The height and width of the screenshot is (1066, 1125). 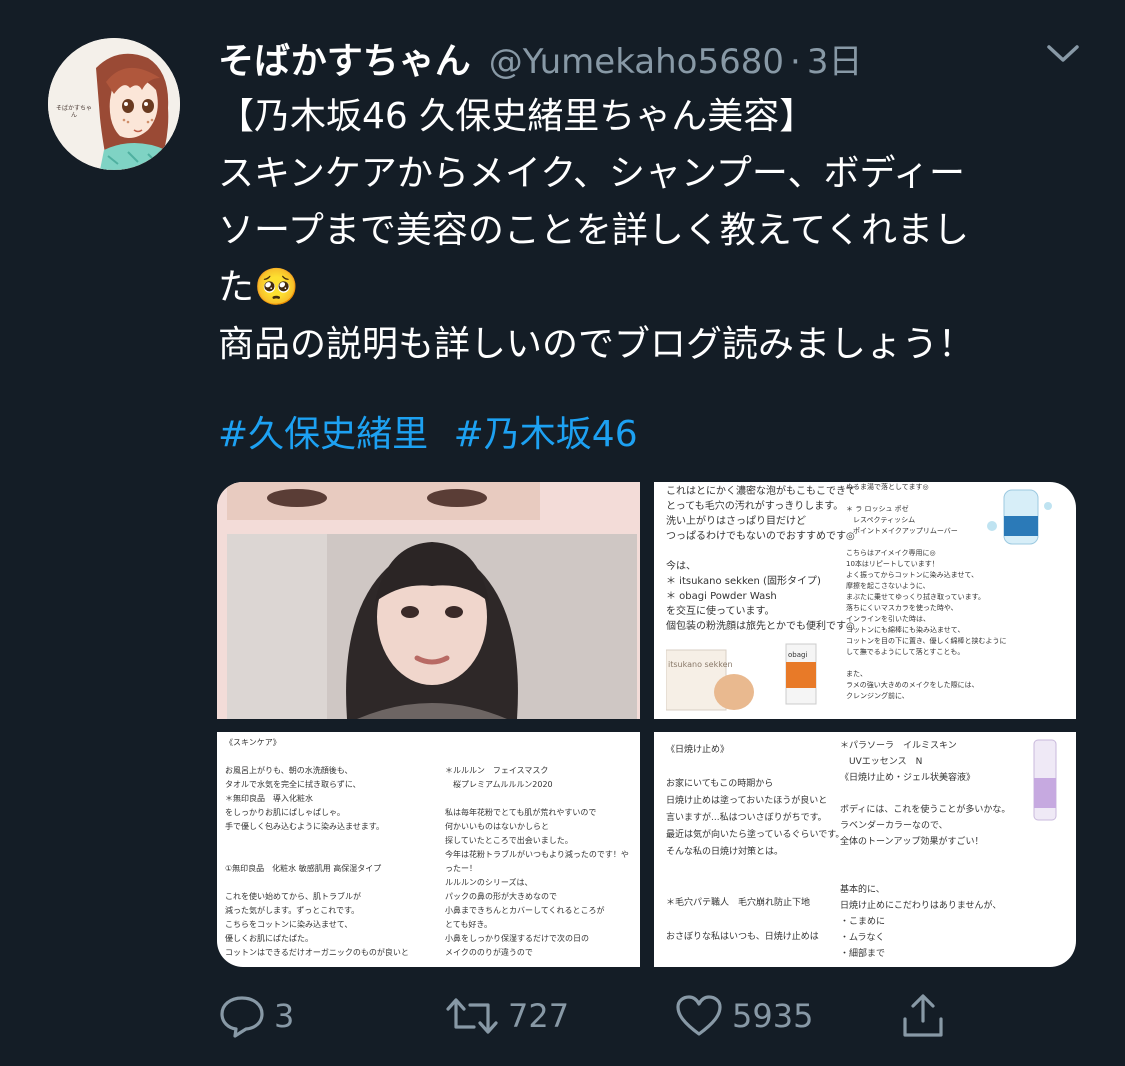 I want to click on hashtag-link: #乃木坂46, so click(x=546, y=434).